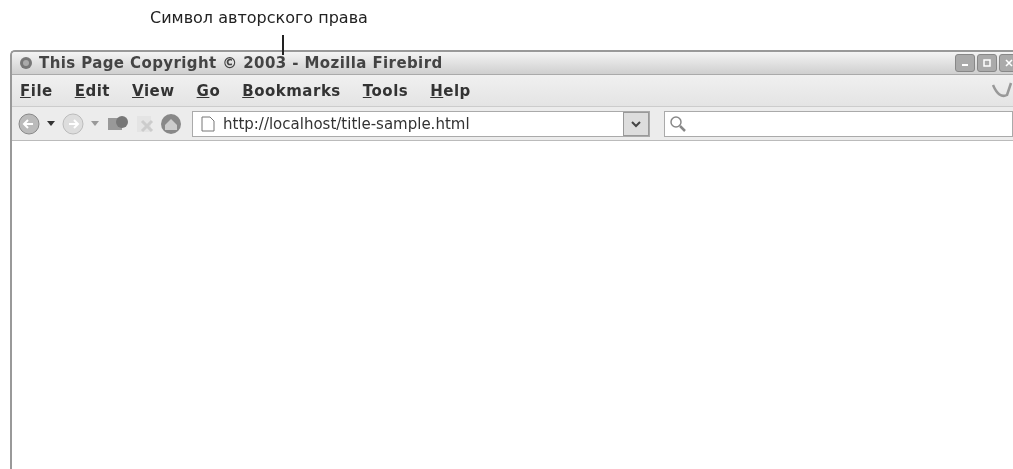 Image resolution: width=1013 pixels, height=469 pixels. What do you see at coordinates (51, 123) in the screenshot?
I see `back-history-button` at bounding box center [51, 123].